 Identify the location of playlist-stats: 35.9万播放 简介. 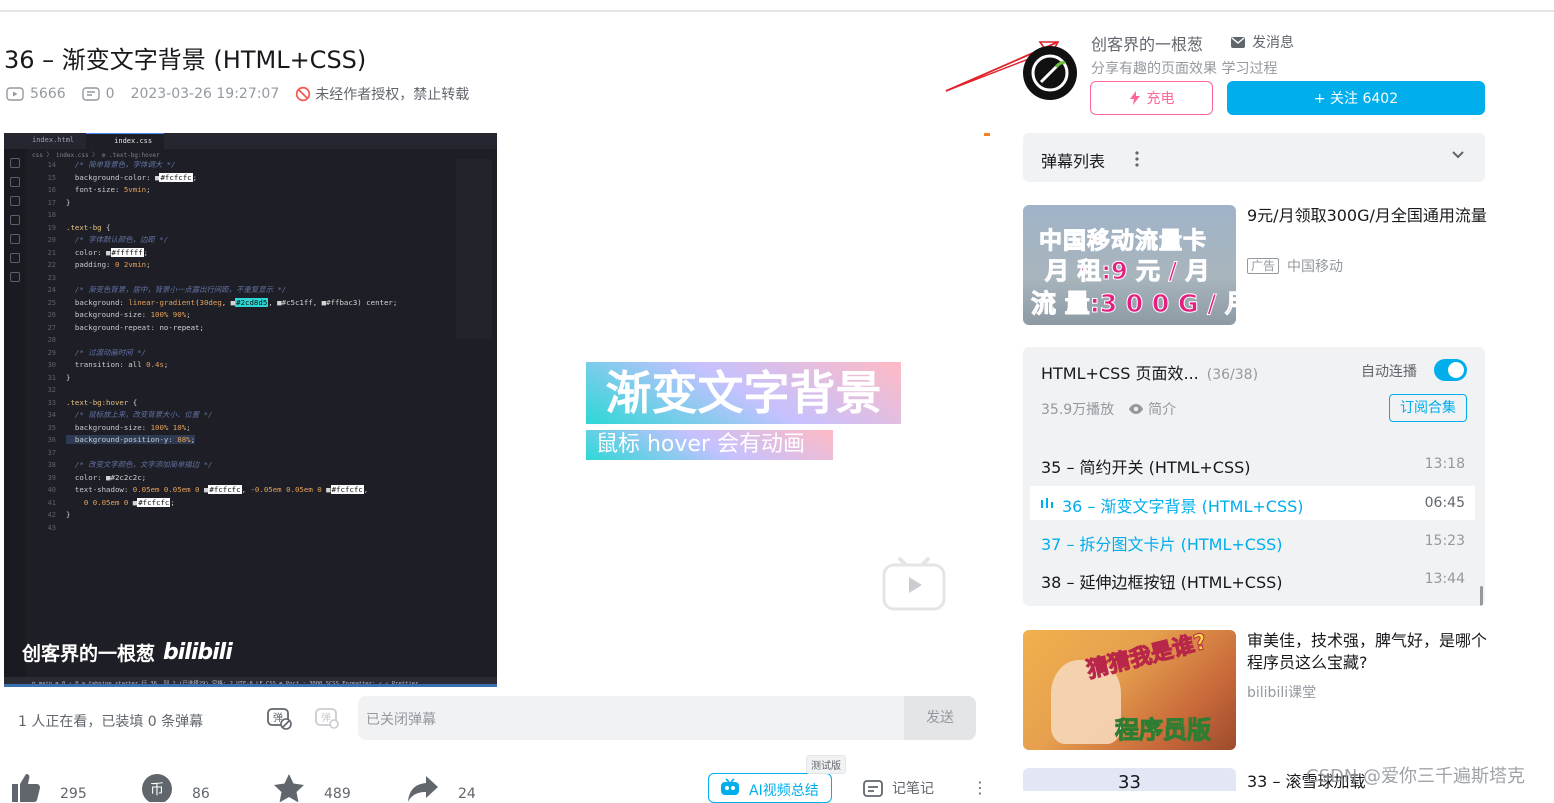
(1108, 409).